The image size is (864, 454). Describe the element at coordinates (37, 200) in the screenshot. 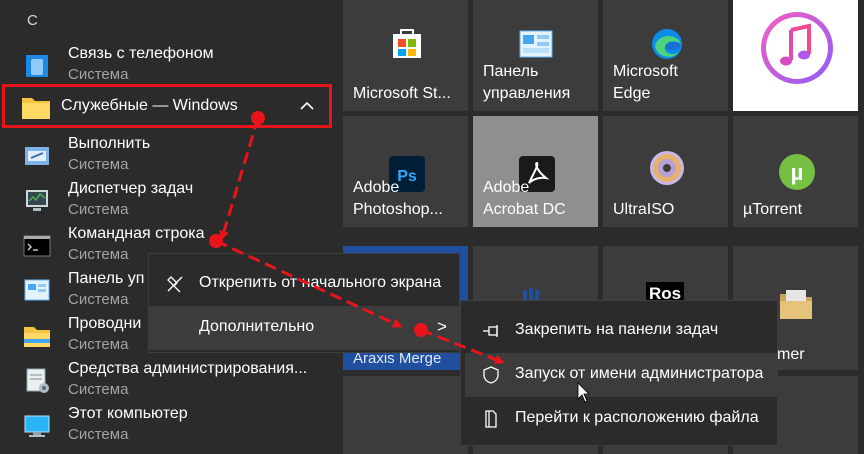

I see `task-manager-icon` at that location.